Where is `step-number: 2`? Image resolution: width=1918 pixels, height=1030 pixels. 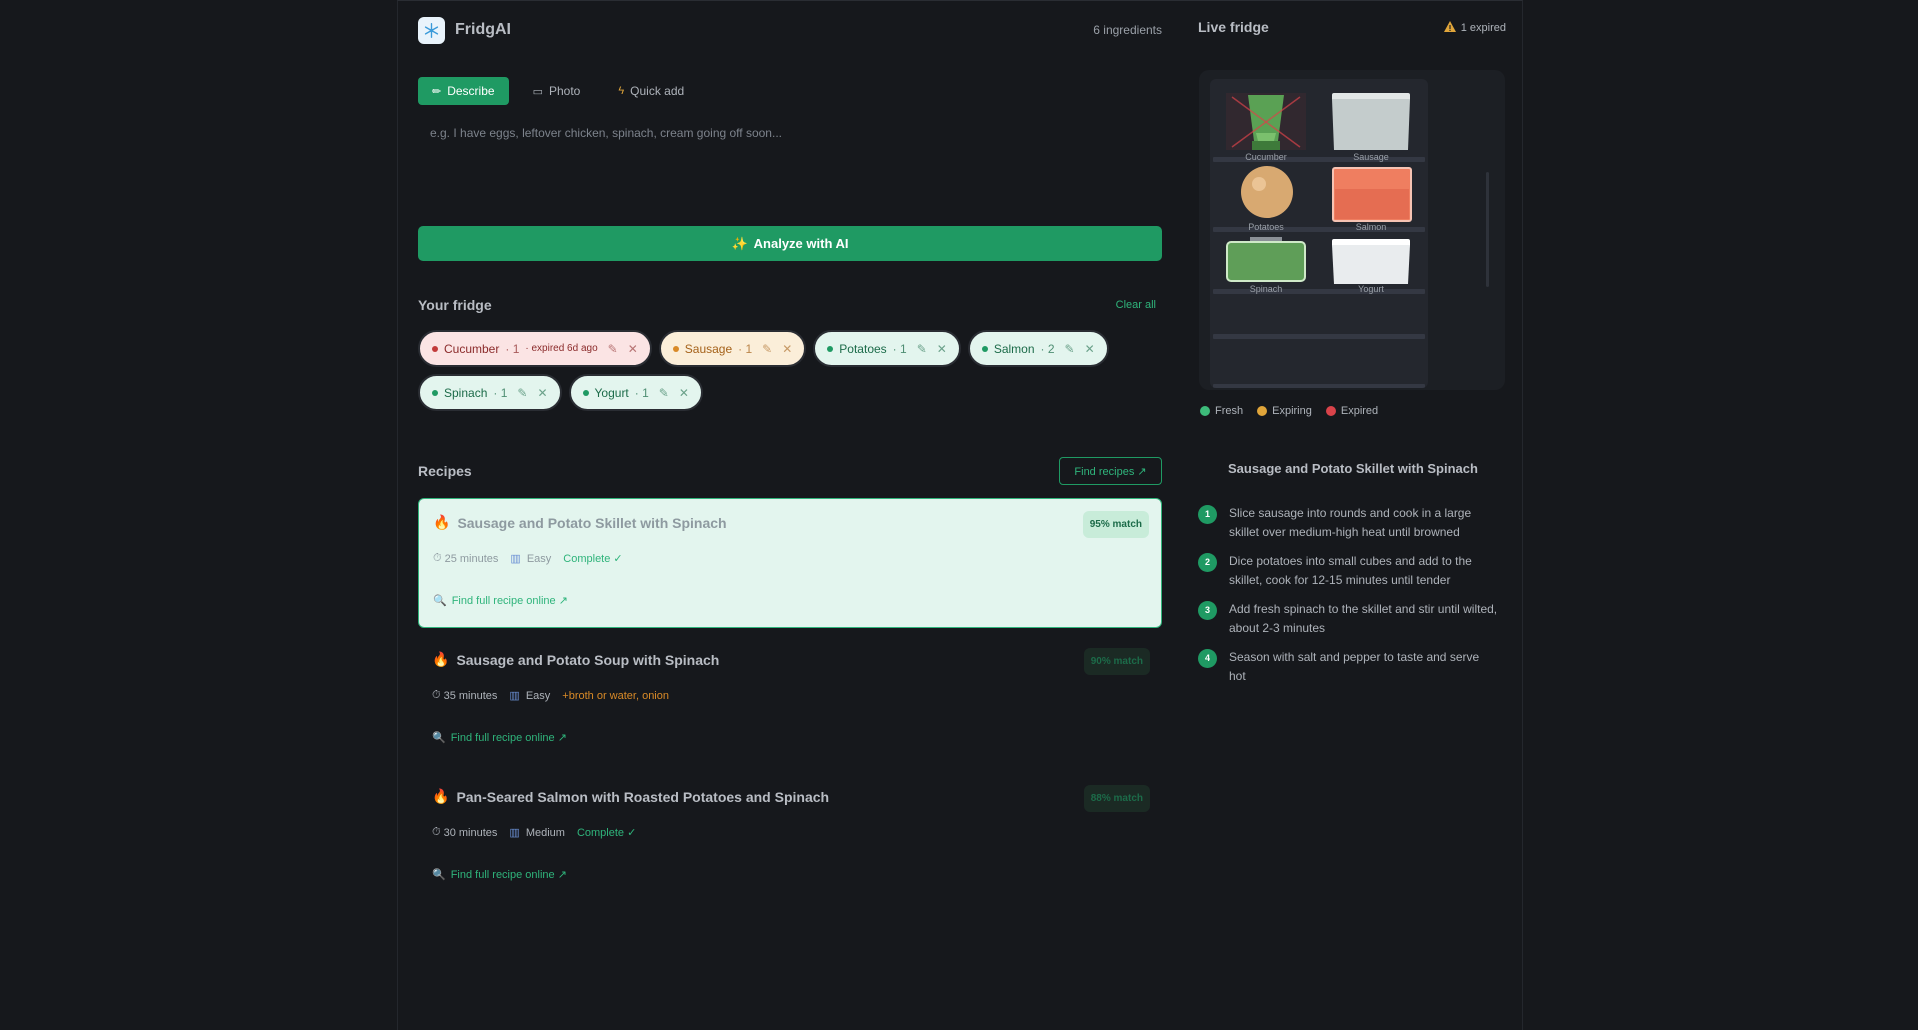
step-number: 2 is located at coordinates (1207, 562).